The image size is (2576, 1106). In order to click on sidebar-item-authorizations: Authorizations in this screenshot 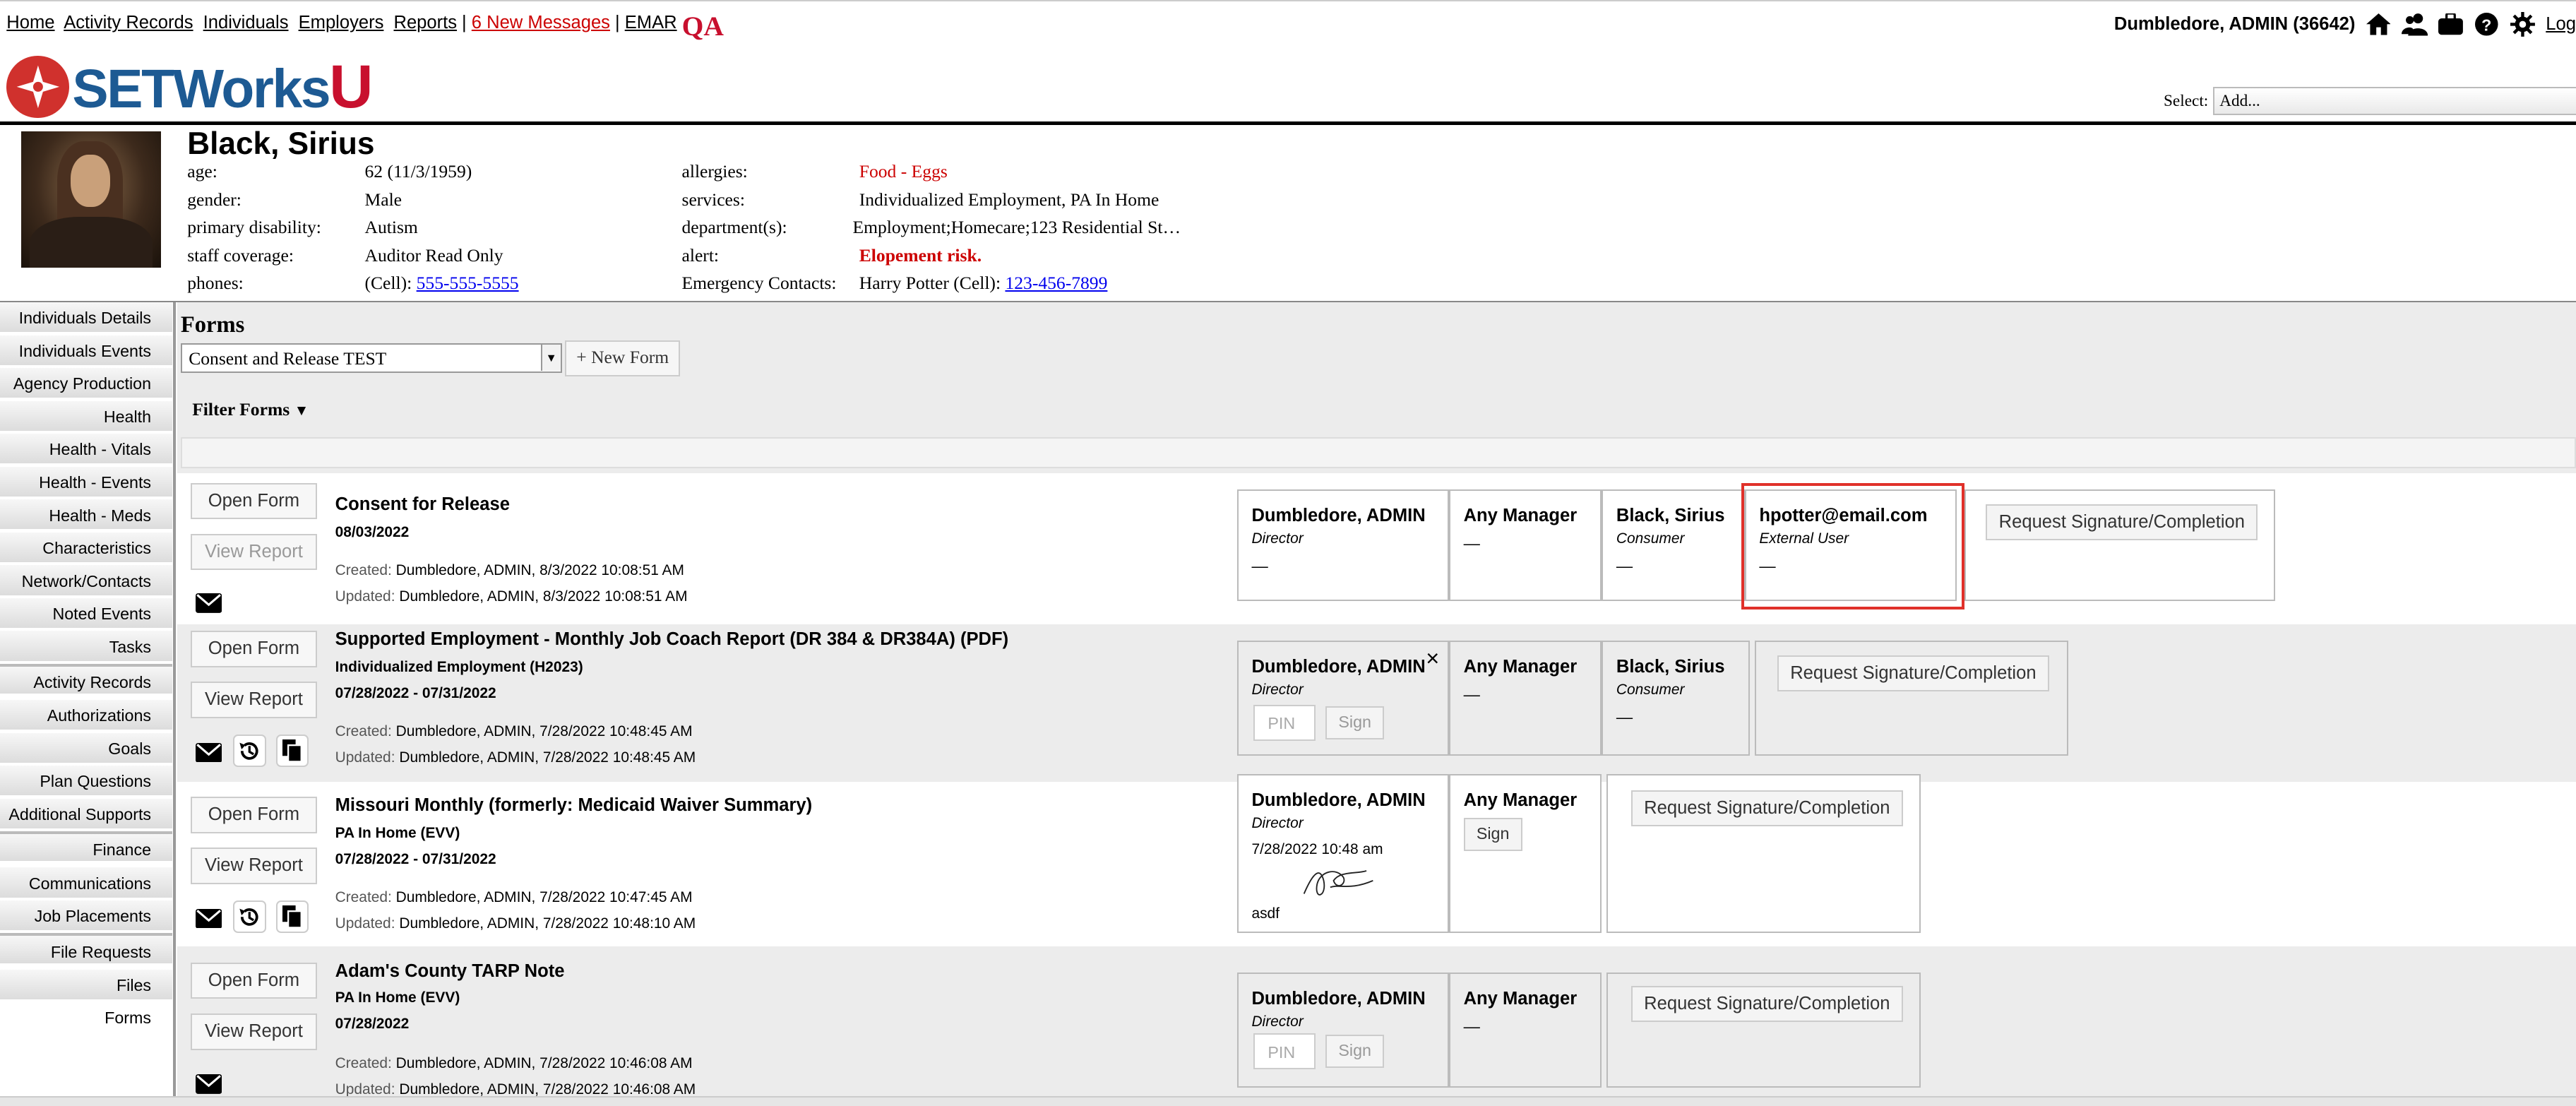, I will do `click(86, 716)`.